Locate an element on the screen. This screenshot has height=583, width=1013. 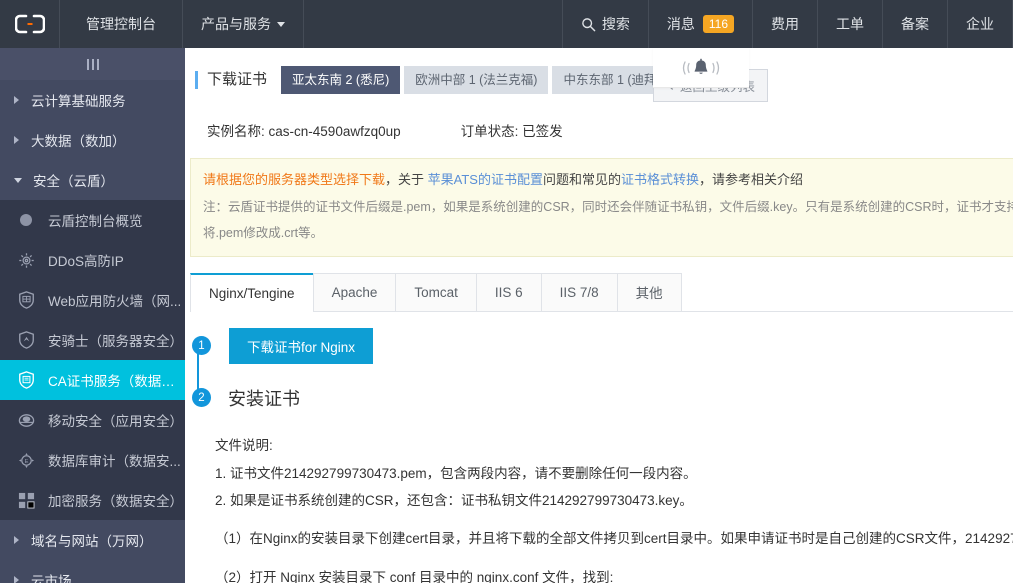
sidebar-group-cloud-computing: 云计算基础服务 is located at coordinates (92, 100).